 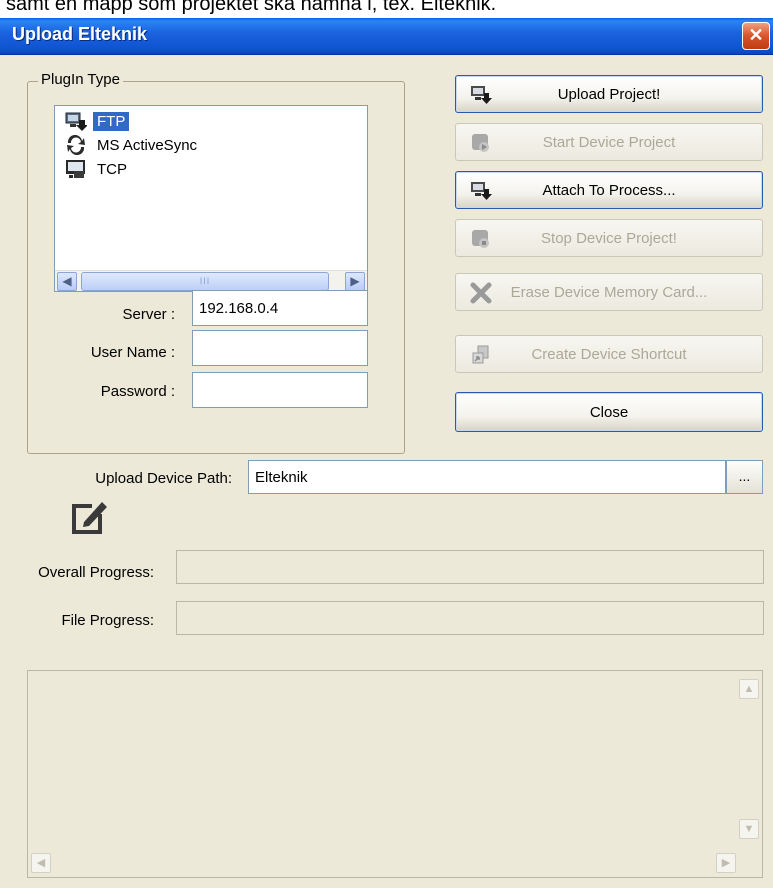 I want to click on scroll-thumb: III, so click(x=205, y=281).